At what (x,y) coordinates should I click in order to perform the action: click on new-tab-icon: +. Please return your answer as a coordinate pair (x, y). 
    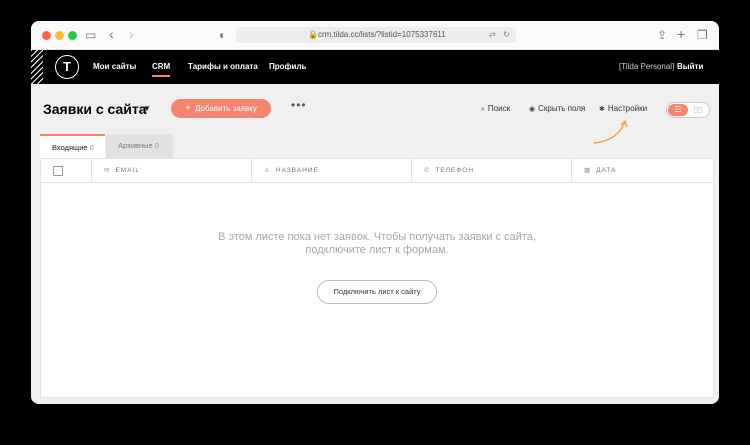
    Looking at the image, I should click on (681, 34).